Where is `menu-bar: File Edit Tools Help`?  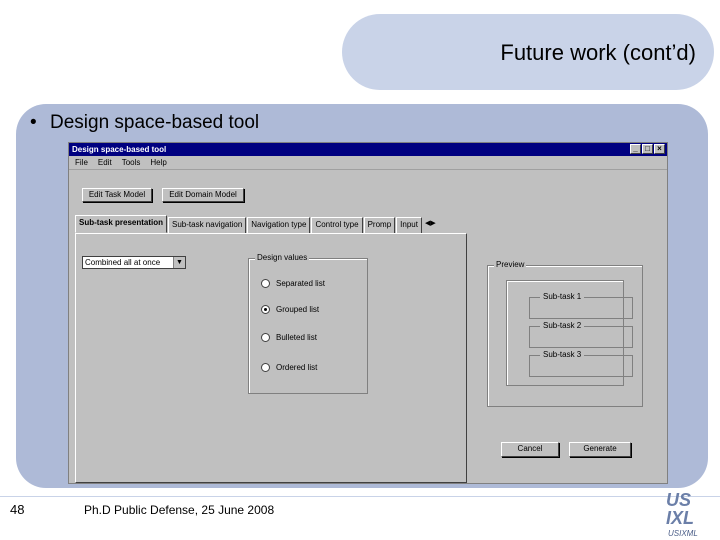 menu-bar: File Edit Tools Help is located at coordinates (368, 163).